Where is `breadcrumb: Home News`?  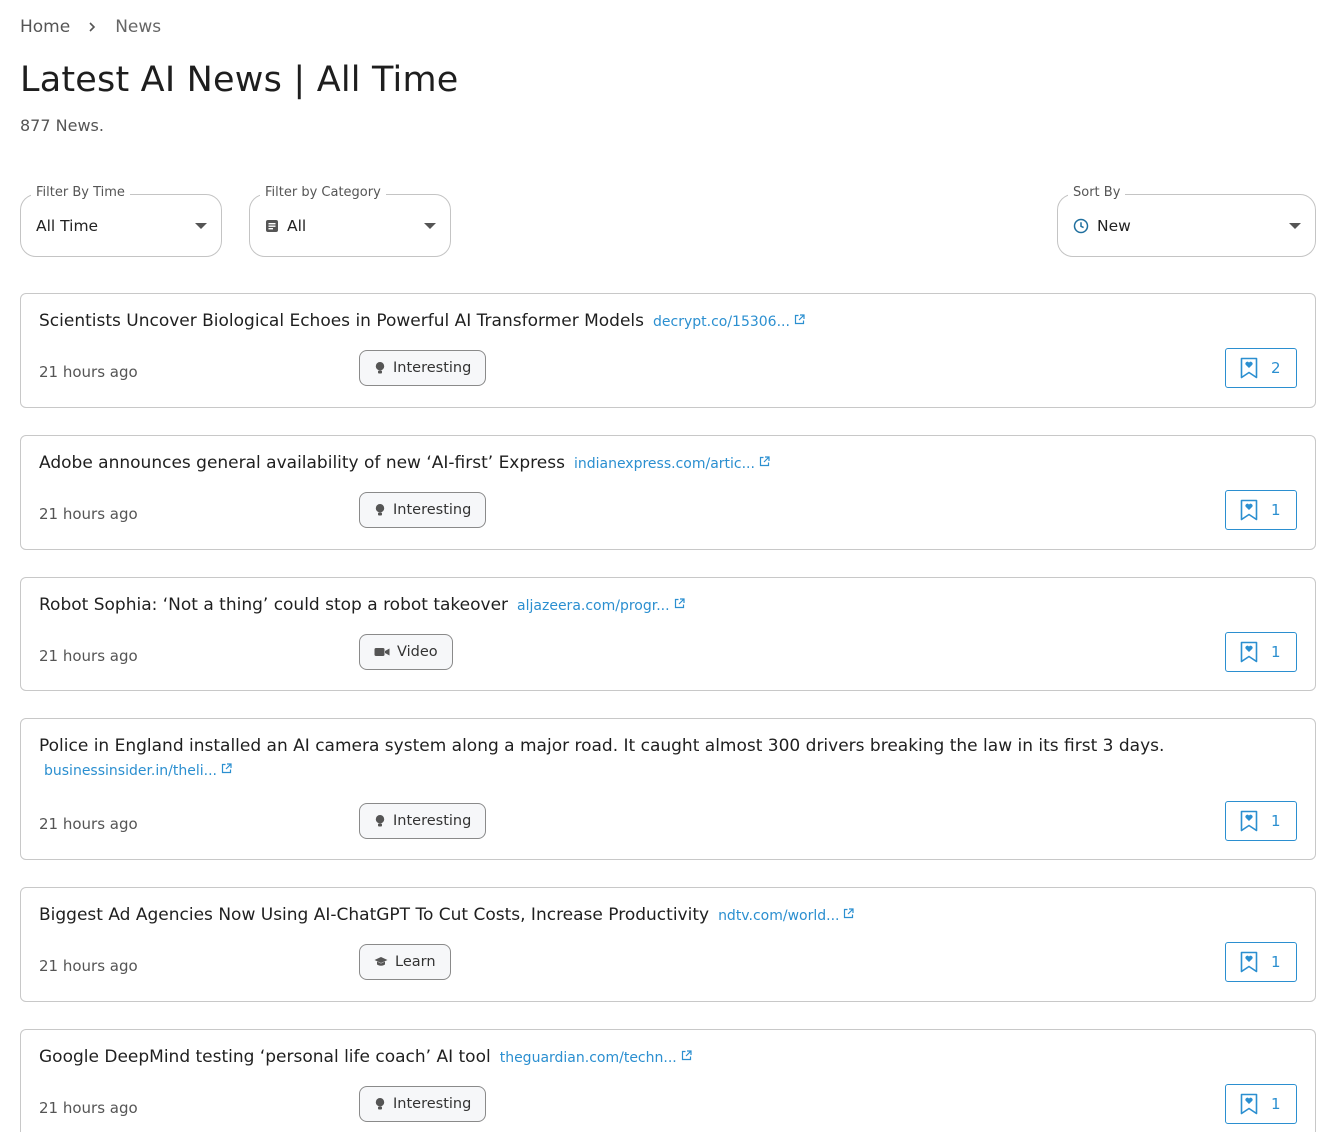
breadcrumb: Home News is located at coordinates (90, 27).